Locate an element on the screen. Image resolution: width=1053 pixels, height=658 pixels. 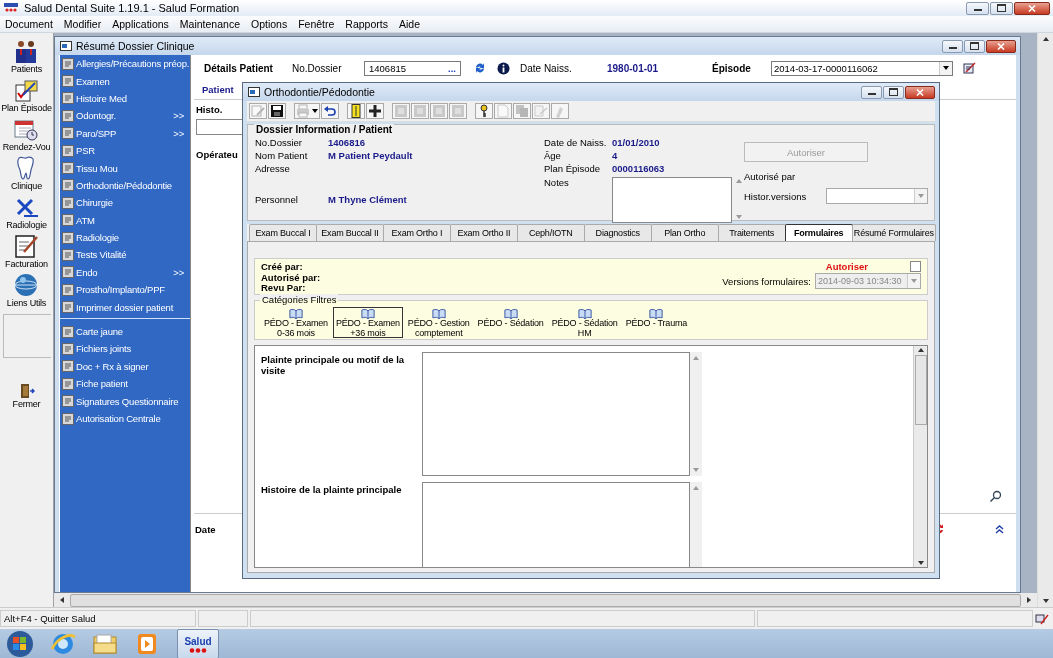
sidebar-item: Radiologie is located at coordinates (125, 237).